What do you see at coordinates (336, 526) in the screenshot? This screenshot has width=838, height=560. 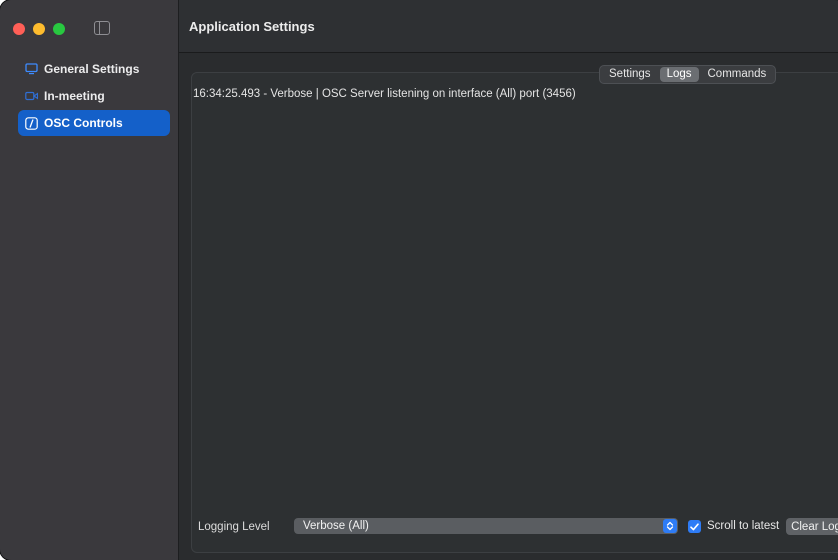 I see `logging-level-value: Verbose (All)` at bounding box center [336, 526].